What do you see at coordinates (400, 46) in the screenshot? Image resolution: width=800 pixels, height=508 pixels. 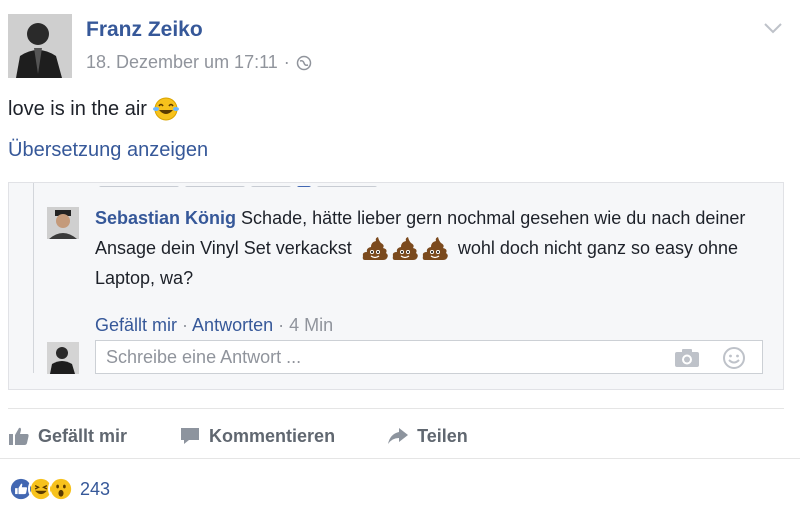 I see `post-header: Franz Zeiko 18. Dezember um 17:11 ·` at bounding box center [400, 46].